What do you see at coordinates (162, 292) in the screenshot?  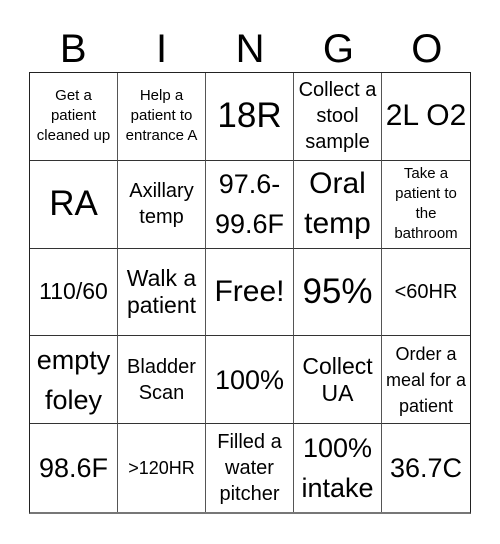 I see `bingo-cell: Walk a patient` at bounding box center [162, 292].